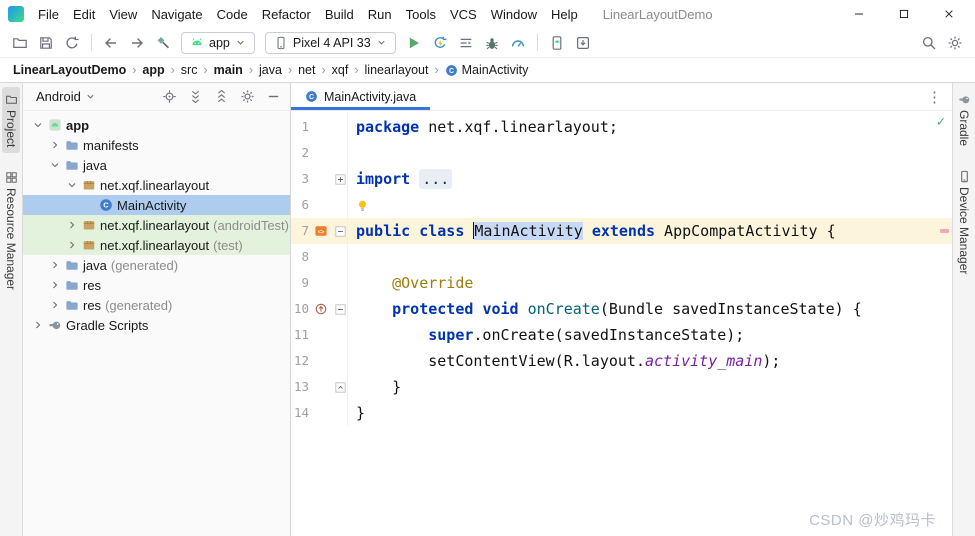 This screenshot has width=975, height=536. Describe the element at coordinates (858, 14) in the screenshot. I see `minimize-icon` at that location.